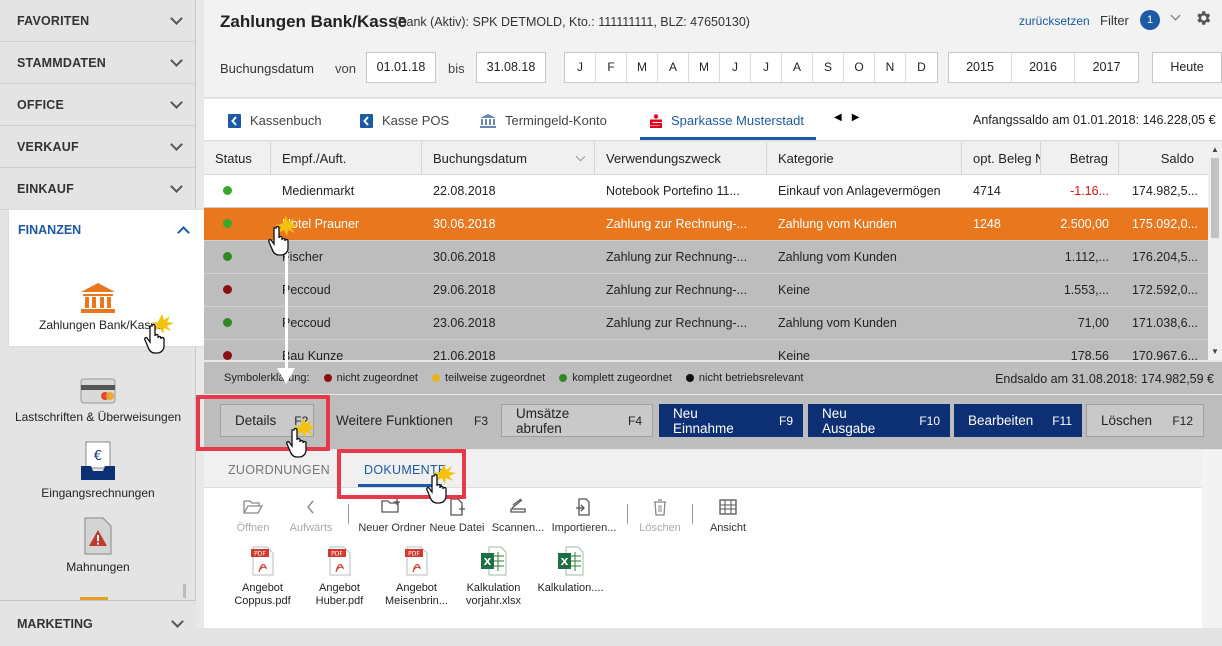 This screenshot has width=1222, height=646. What do you see at coordinates (864, 158) in the screenshot?
I see `column-header-kategorie: Kategorie` at bounding box center [864, 158].